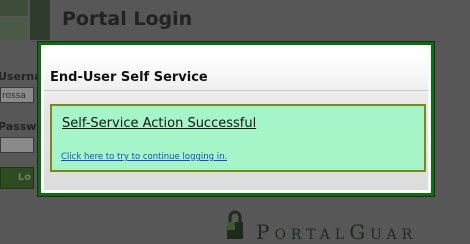  What do you see at coordinates (17, 145) in the screenshot?
I see `password-field` at bounding box center [17, 145].